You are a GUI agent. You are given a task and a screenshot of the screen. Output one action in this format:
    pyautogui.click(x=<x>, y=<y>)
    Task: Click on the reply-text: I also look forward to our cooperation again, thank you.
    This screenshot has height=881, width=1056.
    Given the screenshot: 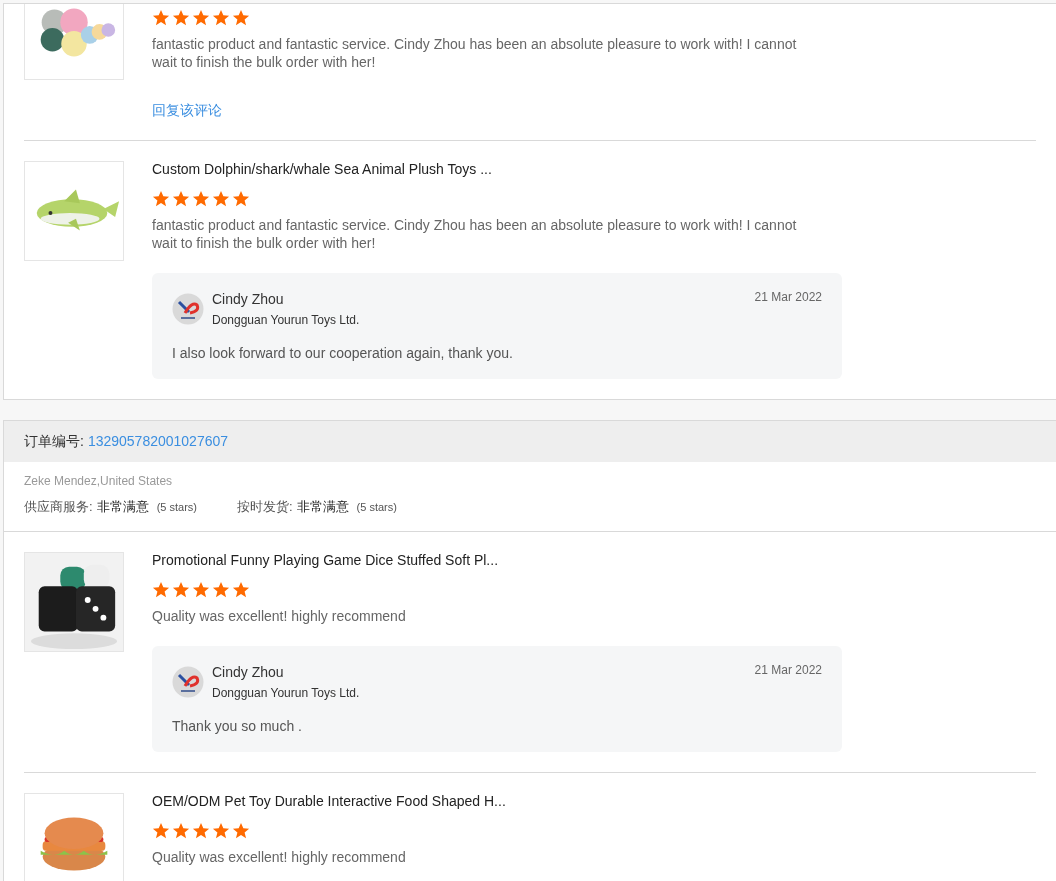 What is the action you would take?
    pyautogui.click(x=343, y=353)
    